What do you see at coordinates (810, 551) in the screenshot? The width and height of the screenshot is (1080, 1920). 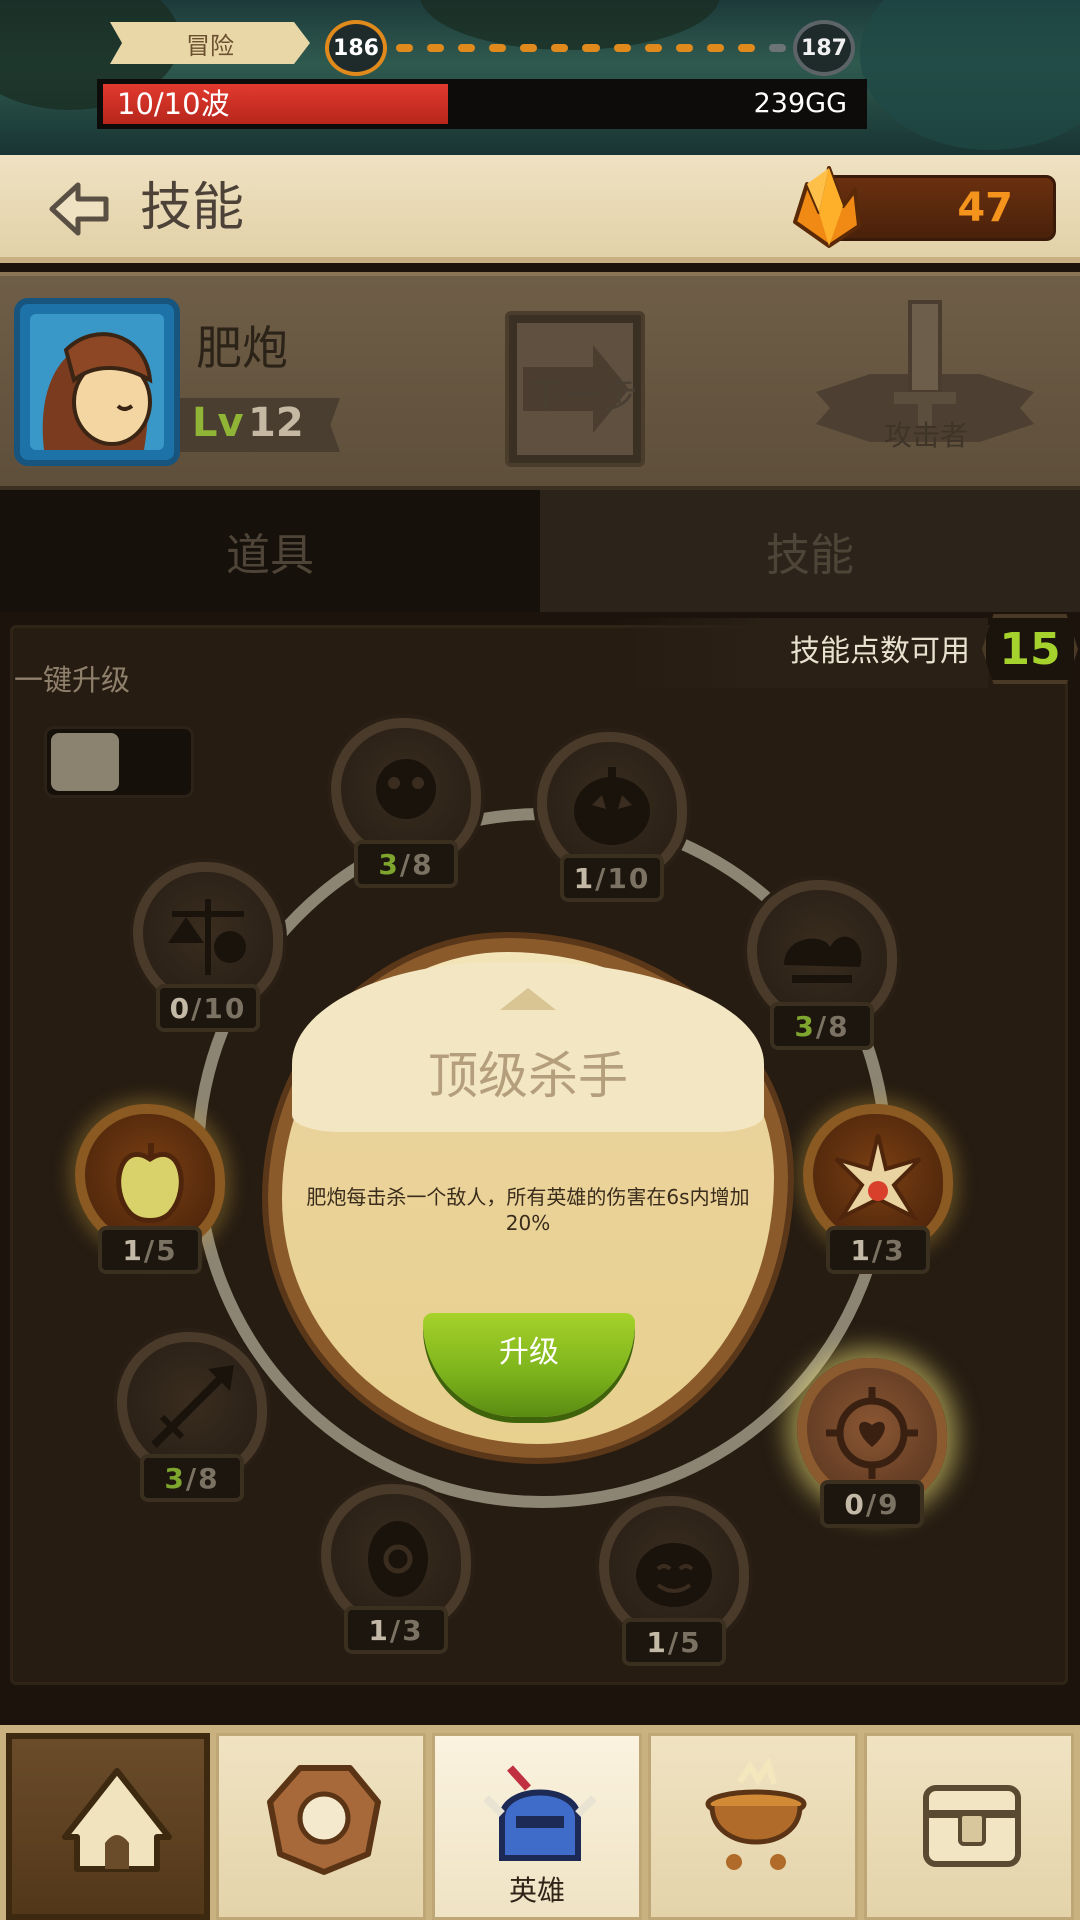 I see `tab-skills: 技能` at bounding box center [810, 551].